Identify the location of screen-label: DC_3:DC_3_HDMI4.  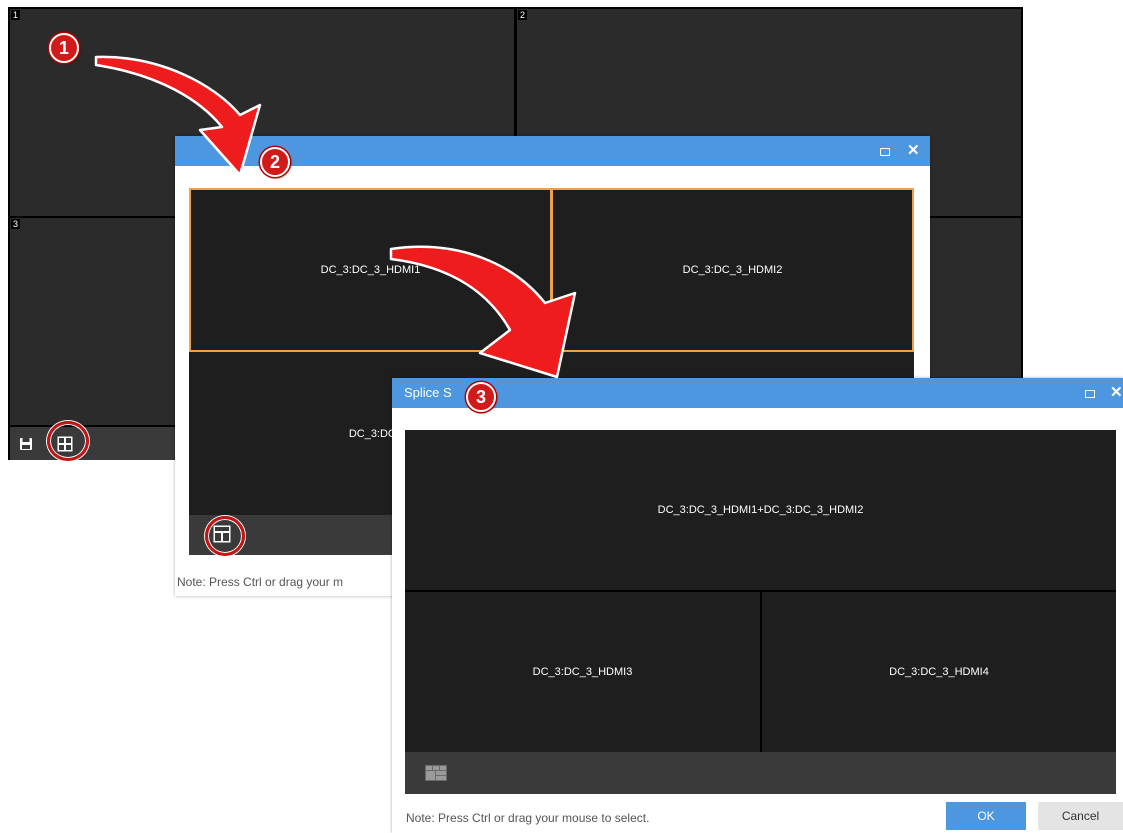
(939, 672).